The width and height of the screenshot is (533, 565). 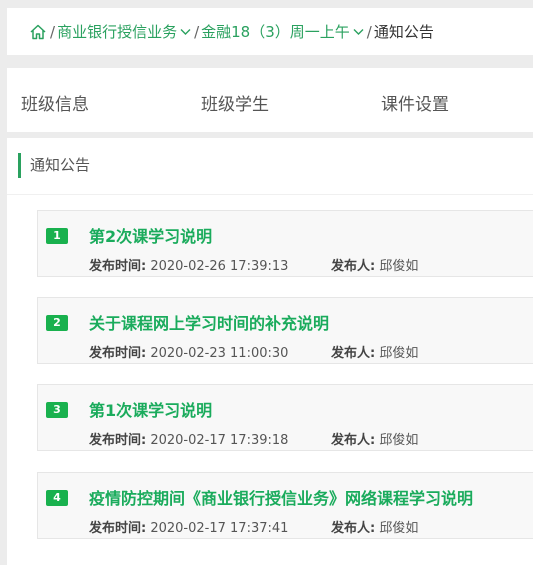 I want to click on notice-number-badge: 1, so click(x=57, y=236).